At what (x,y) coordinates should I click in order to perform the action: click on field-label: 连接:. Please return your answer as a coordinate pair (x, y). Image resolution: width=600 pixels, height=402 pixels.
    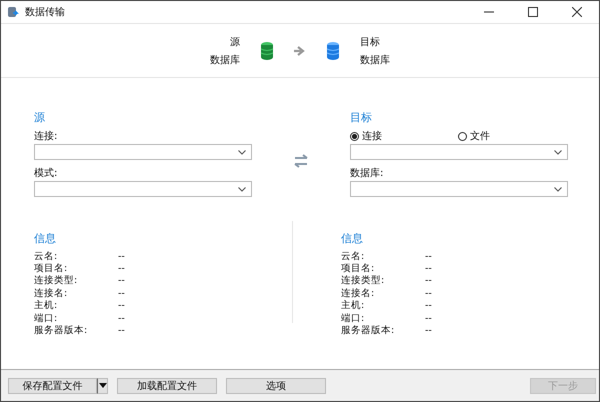
    Looking at the image, I should click on (46, 136).